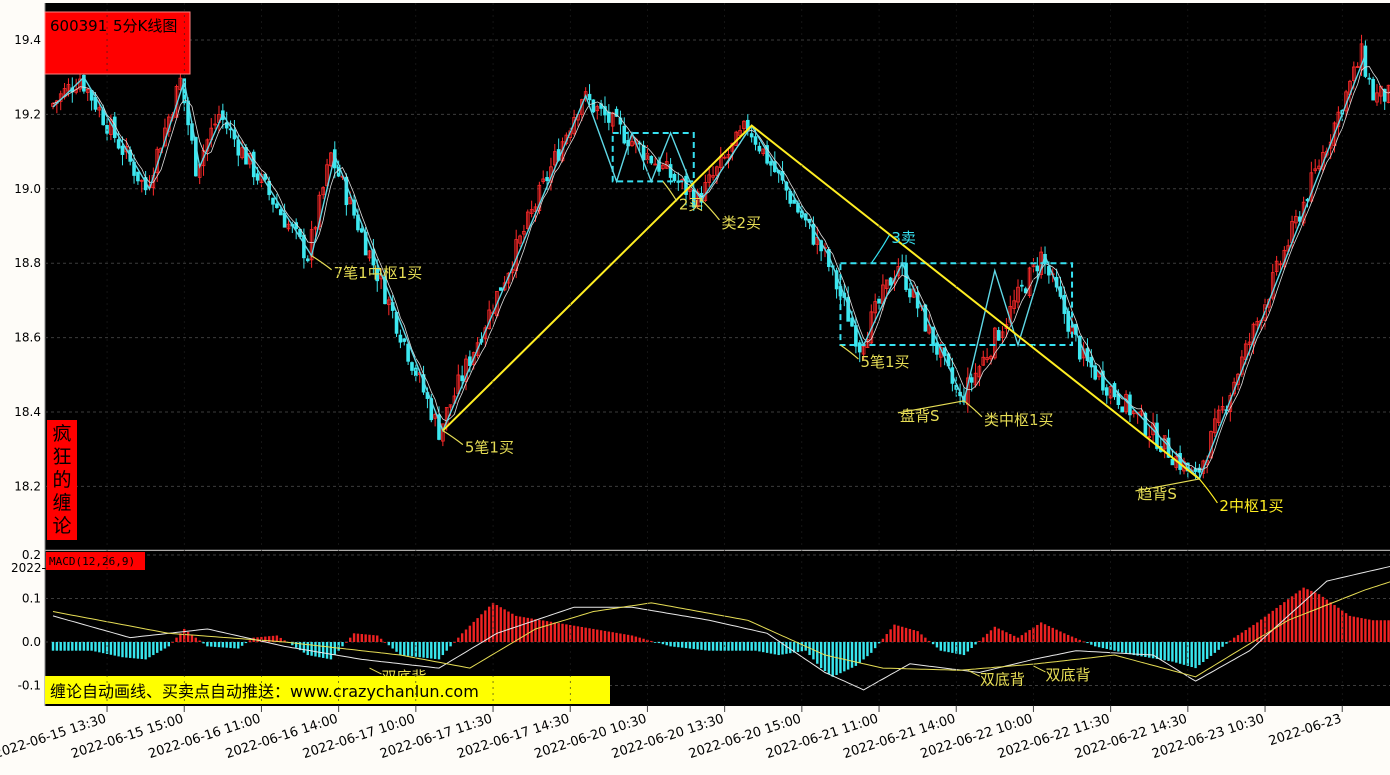  I want to click on chart-title: 5分K线图, so click(145, 26).